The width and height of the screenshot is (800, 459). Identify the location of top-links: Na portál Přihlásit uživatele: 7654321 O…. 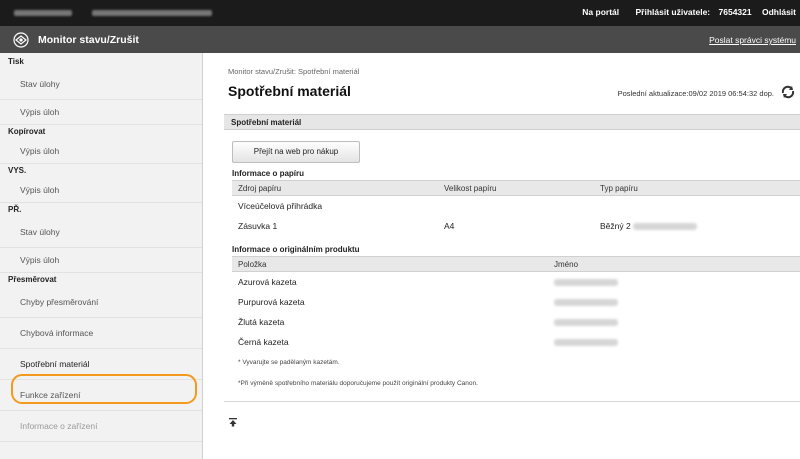
(682, 12).